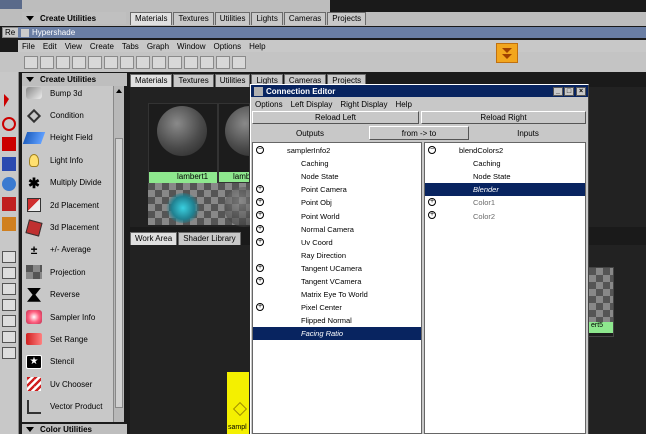 This screenshot has width=646, height=434. What do you see at coordinates (419, 91) in the screenshot?
I see `ce-titlebar: Connection Editor _ □ ×` at bounding box center [419, 91].